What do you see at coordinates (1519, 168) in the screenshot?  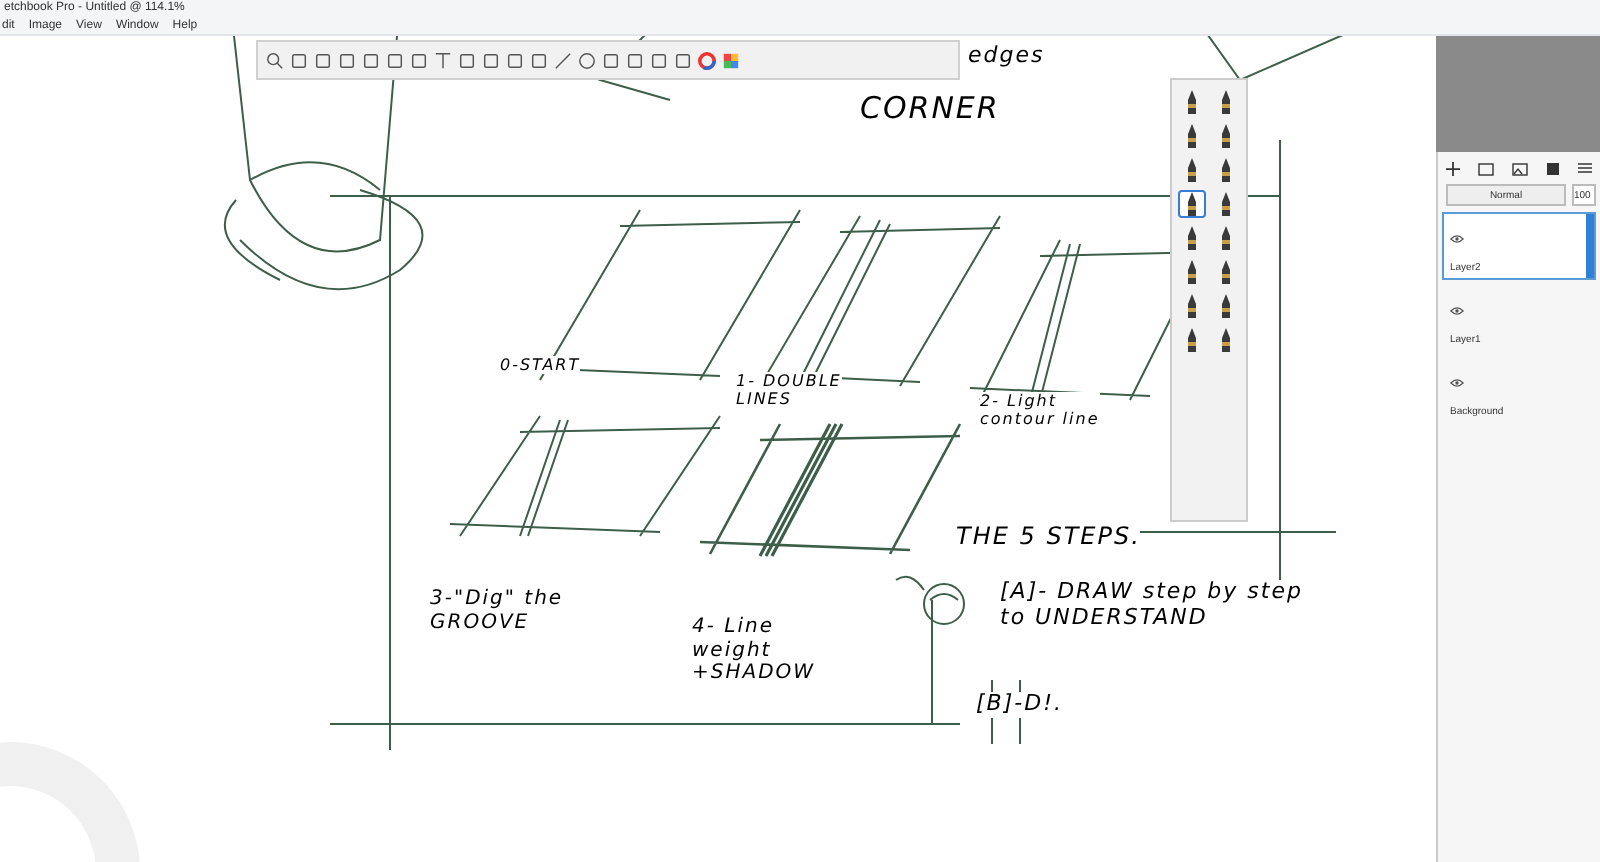 I see `image-icon` at bounding box center [1519, 168].